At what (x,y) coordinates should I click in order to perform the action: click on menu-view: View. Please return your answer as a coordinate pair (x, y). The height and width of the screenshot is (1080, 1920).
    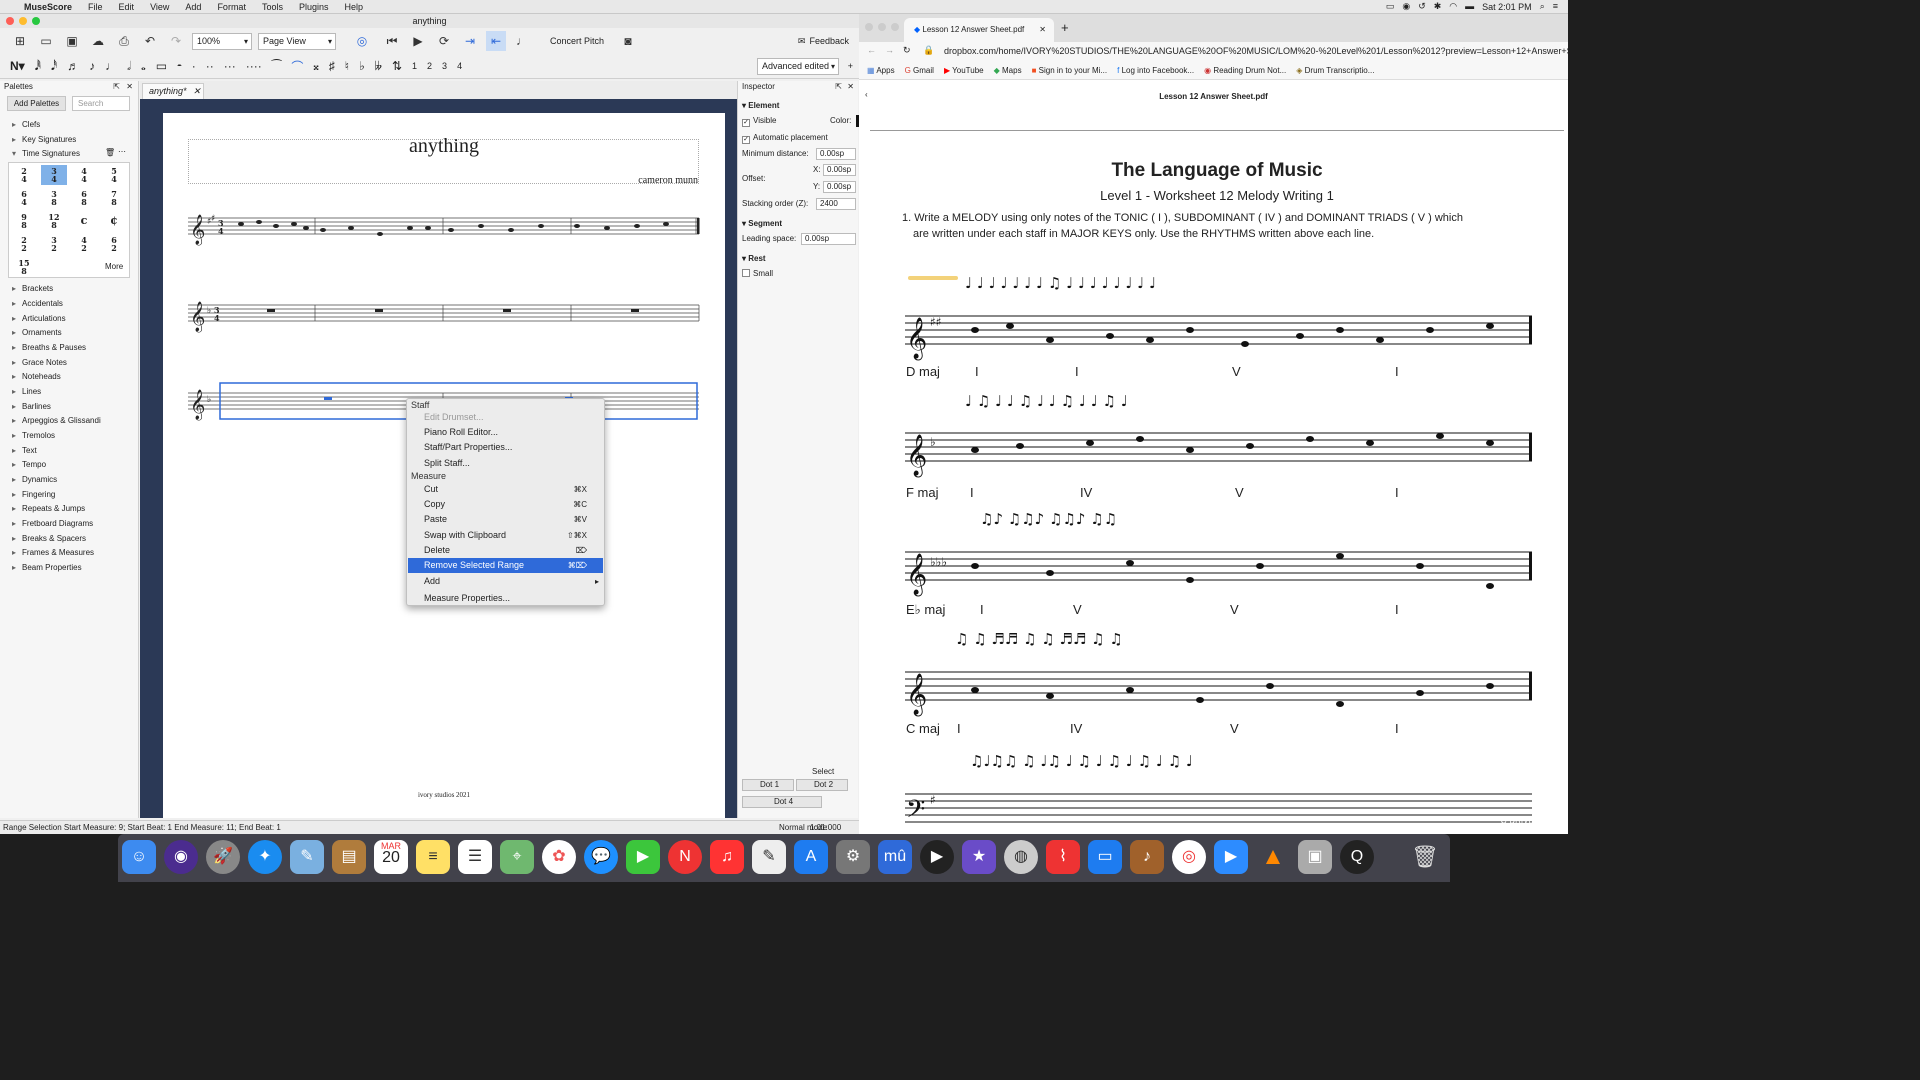
    Looking at the image, I should click on (159, 7).